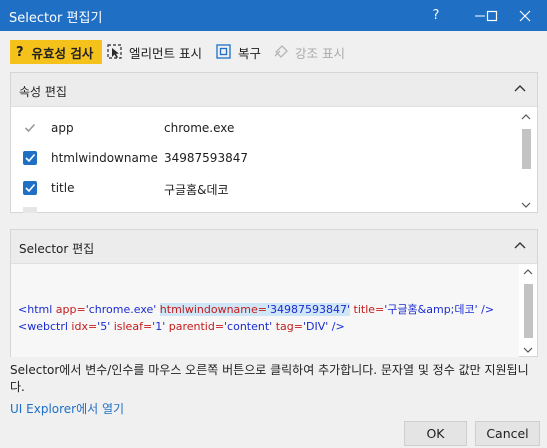  I want to click on indicate-element-label: 엘리먼트 표시, so click(165, 53).